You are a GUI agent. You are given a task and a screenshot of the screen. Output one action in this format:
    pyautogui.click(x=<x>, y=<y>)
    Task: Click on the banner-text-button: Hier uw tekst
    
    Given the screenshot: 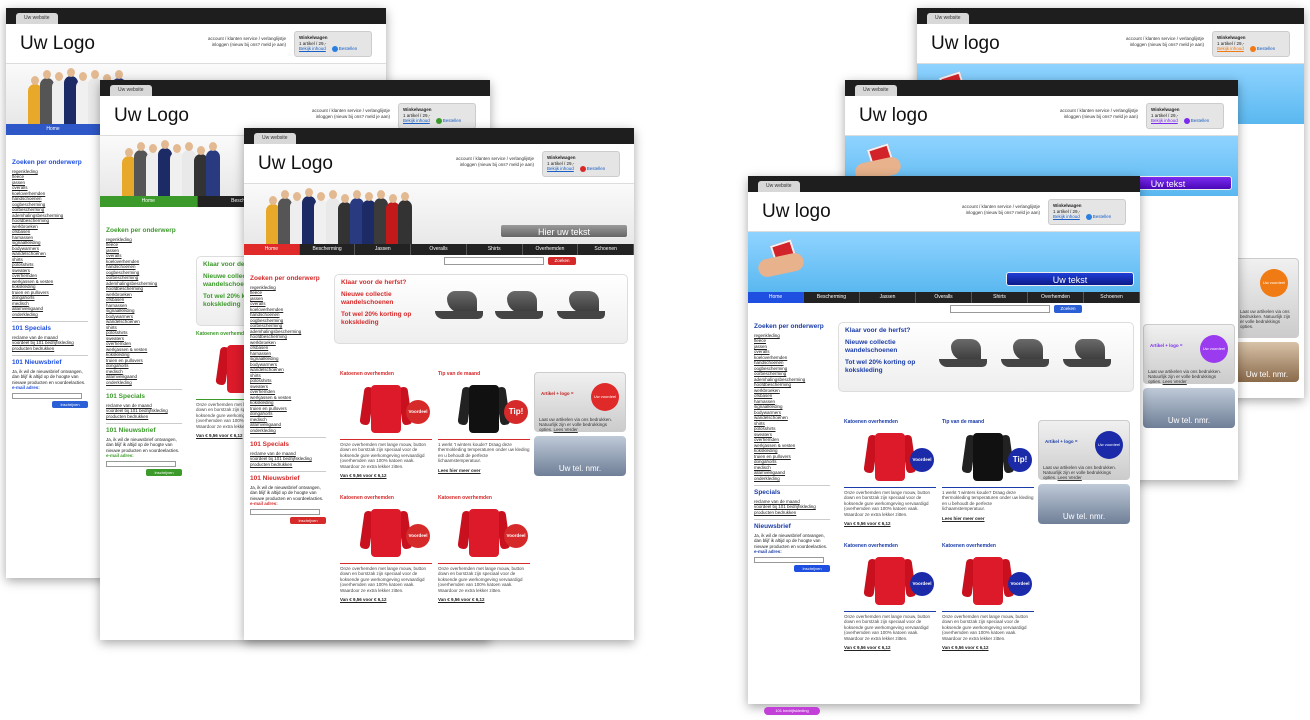 What is the action you would take?
    pyautogui.click(x=564, y=231)
    